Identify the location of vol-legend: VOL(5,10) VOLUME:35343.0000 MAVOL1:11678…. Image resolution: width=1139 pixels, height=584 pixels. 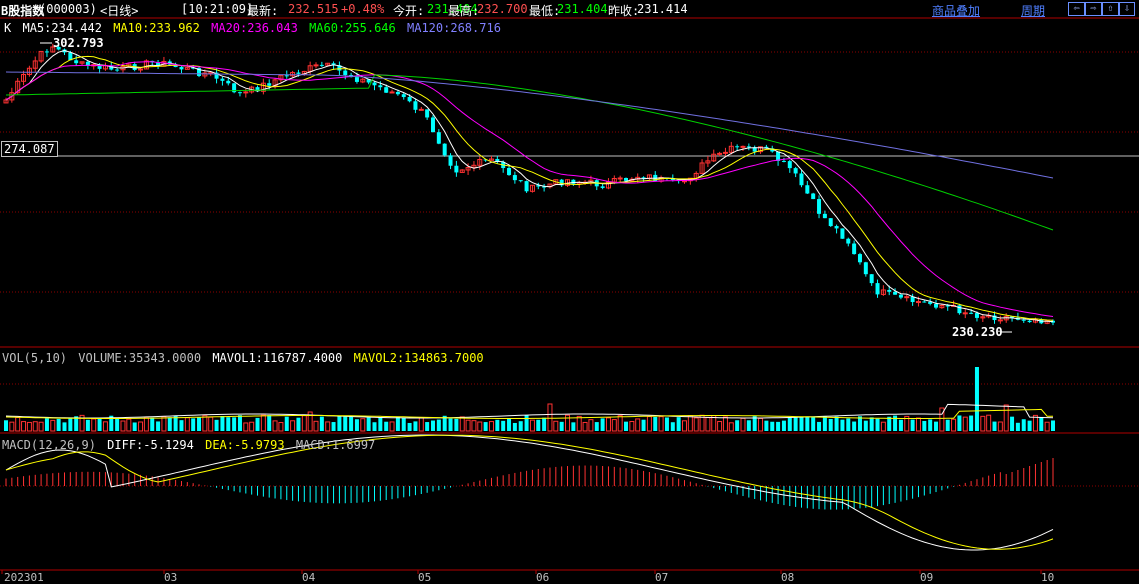
(245, 358).